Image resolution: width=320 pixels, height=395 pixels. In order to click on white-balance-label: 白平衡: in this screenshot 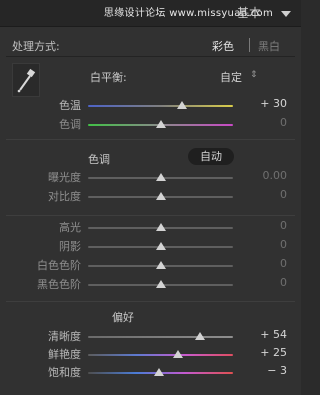, I will do `click(108, 77)`.